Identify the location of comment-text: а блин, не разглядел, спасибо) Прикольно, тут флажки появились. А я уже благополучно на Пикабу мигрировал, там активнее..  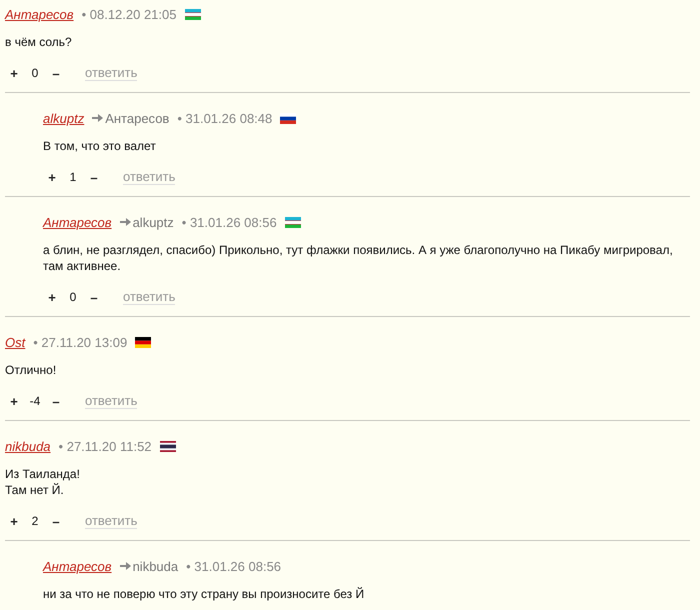
(358, 258).